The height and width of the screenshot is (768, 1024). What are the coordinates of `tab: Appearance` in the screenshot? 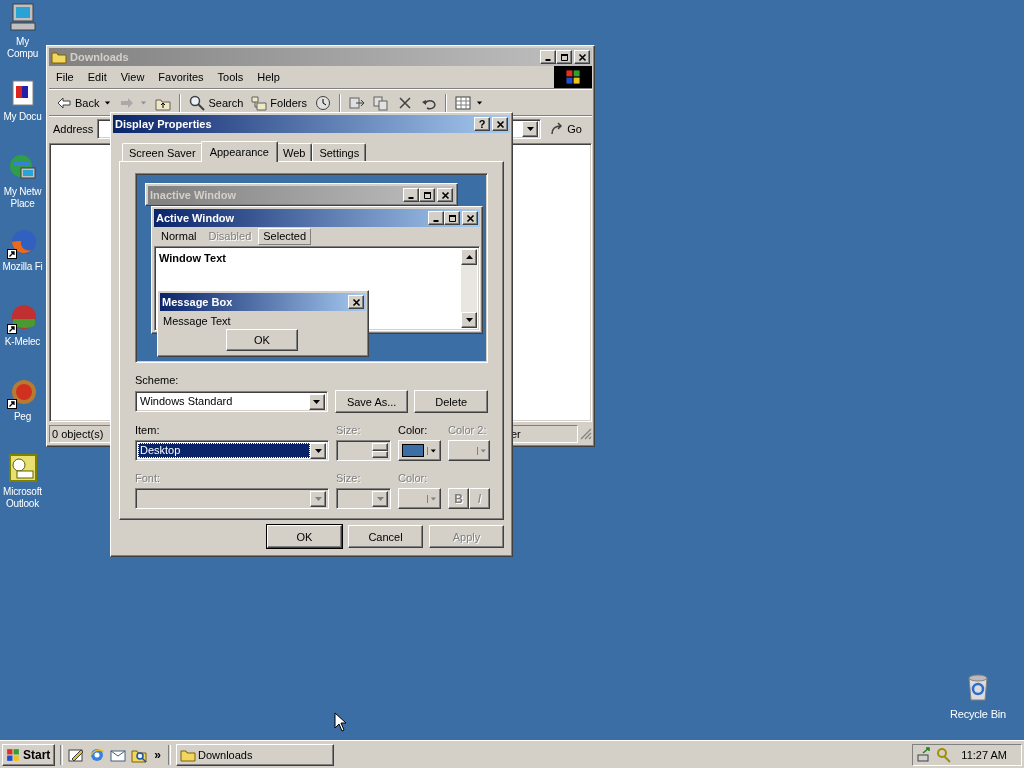 It's located at (239, 151).